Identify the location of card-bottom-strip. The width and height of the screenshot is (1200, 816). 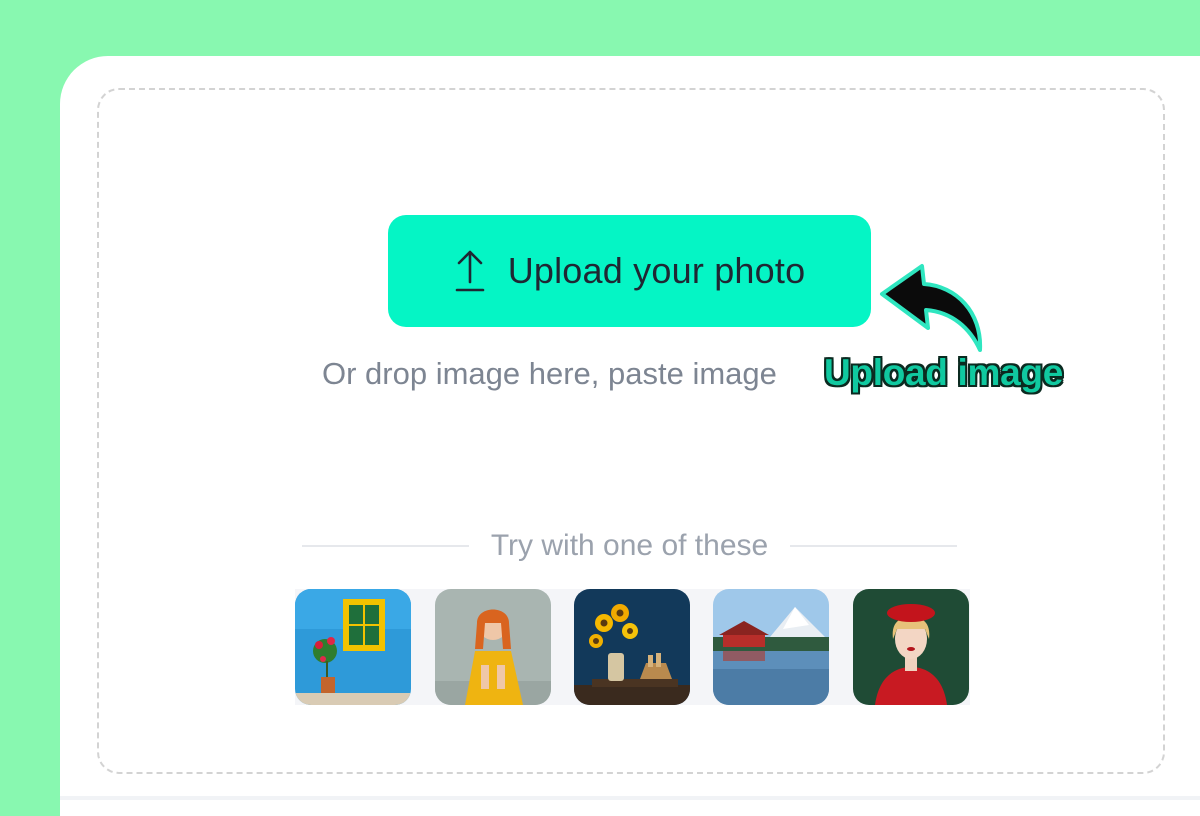
(630, 798).